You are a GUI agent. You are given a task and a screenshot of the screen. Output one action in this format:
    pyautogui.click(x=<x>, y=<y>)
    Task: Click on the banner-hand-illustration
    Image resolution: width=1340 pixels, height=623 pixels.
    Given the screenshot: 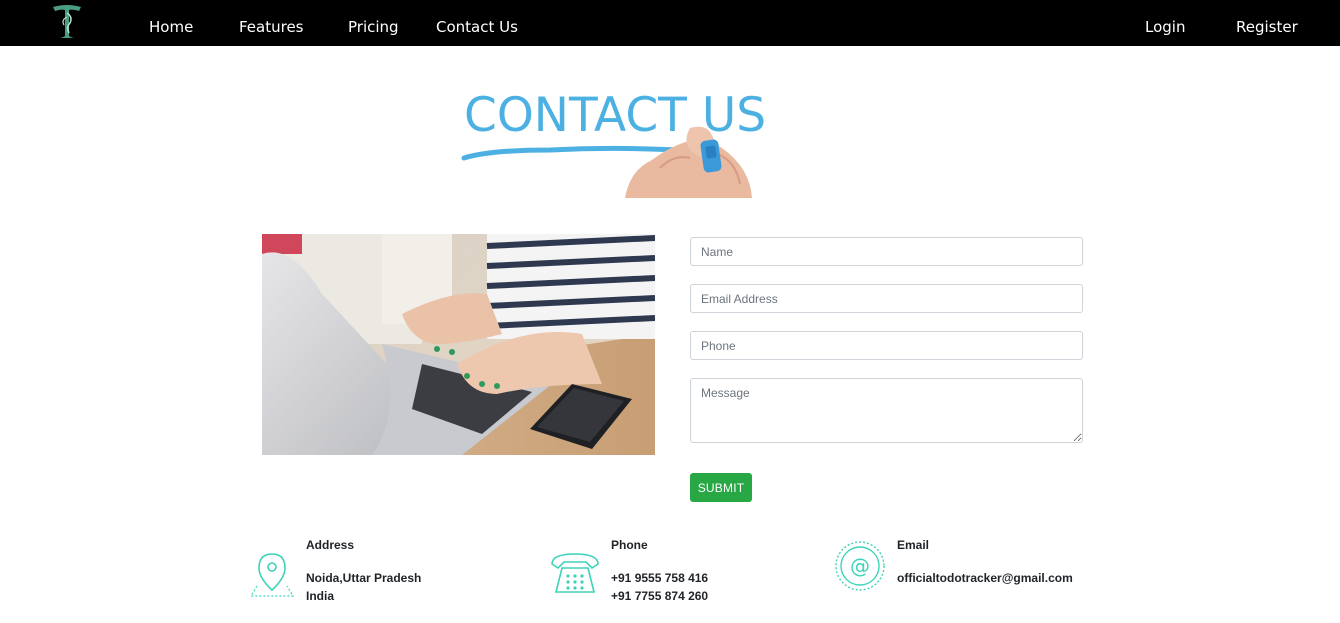 What is the action you would take?
    pyautogui.click(x=606, y=162)
    